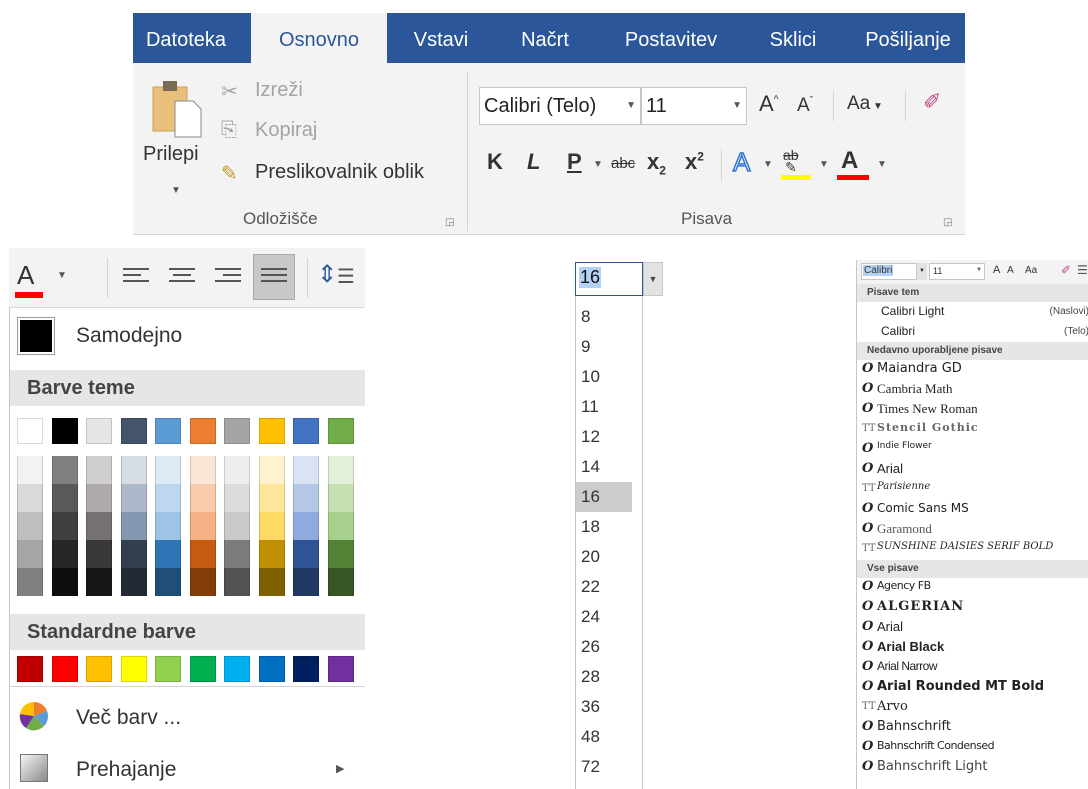 This screenshot has height=789, width=1088. Describe the element at coordinates (972, 410) in the screenshot. I see `font-option: O Times New Roman` at that location.